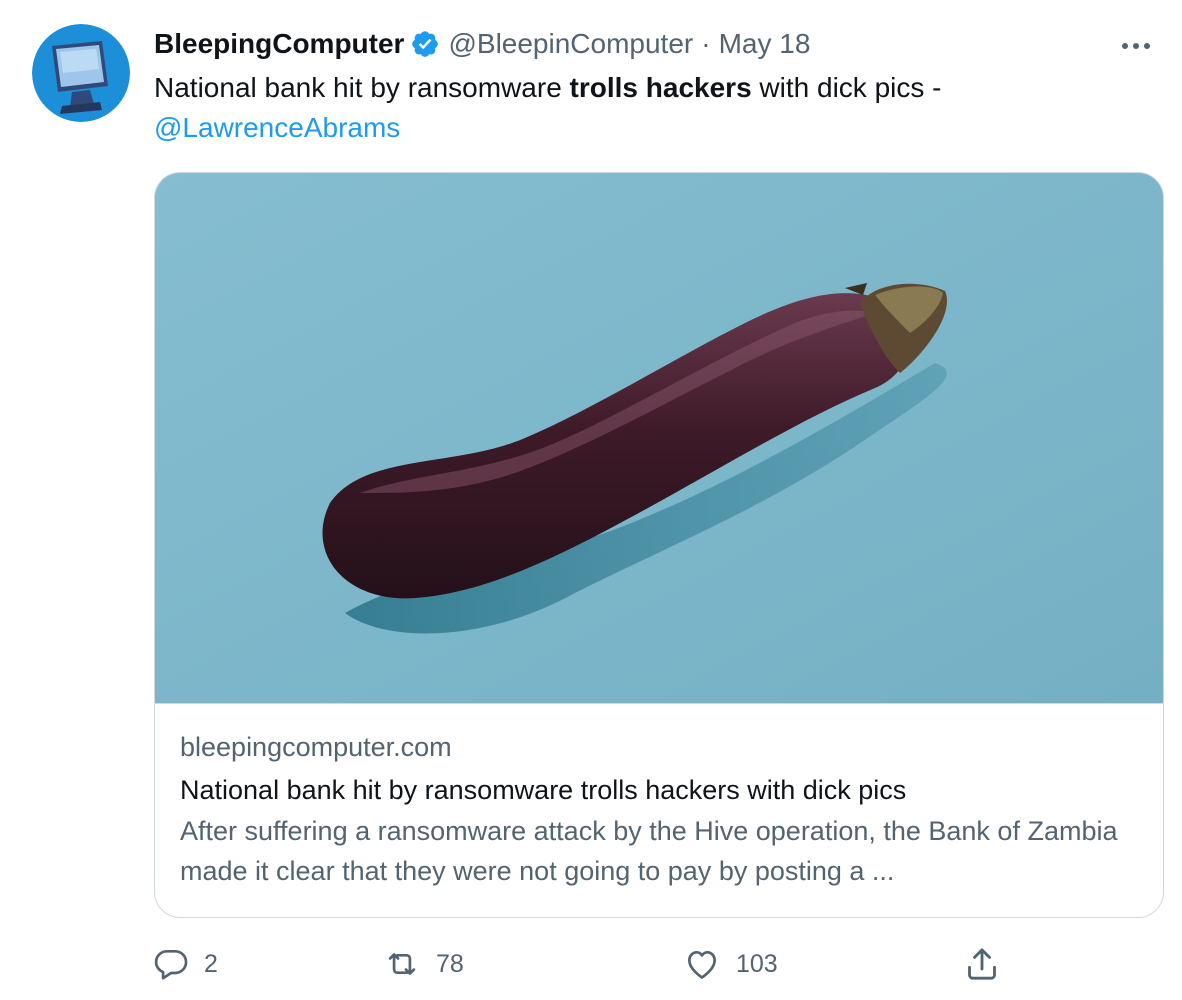  Describe the element at coordinates (450, 963) in the screenshot. I see `retweet-count: 78` at that location.